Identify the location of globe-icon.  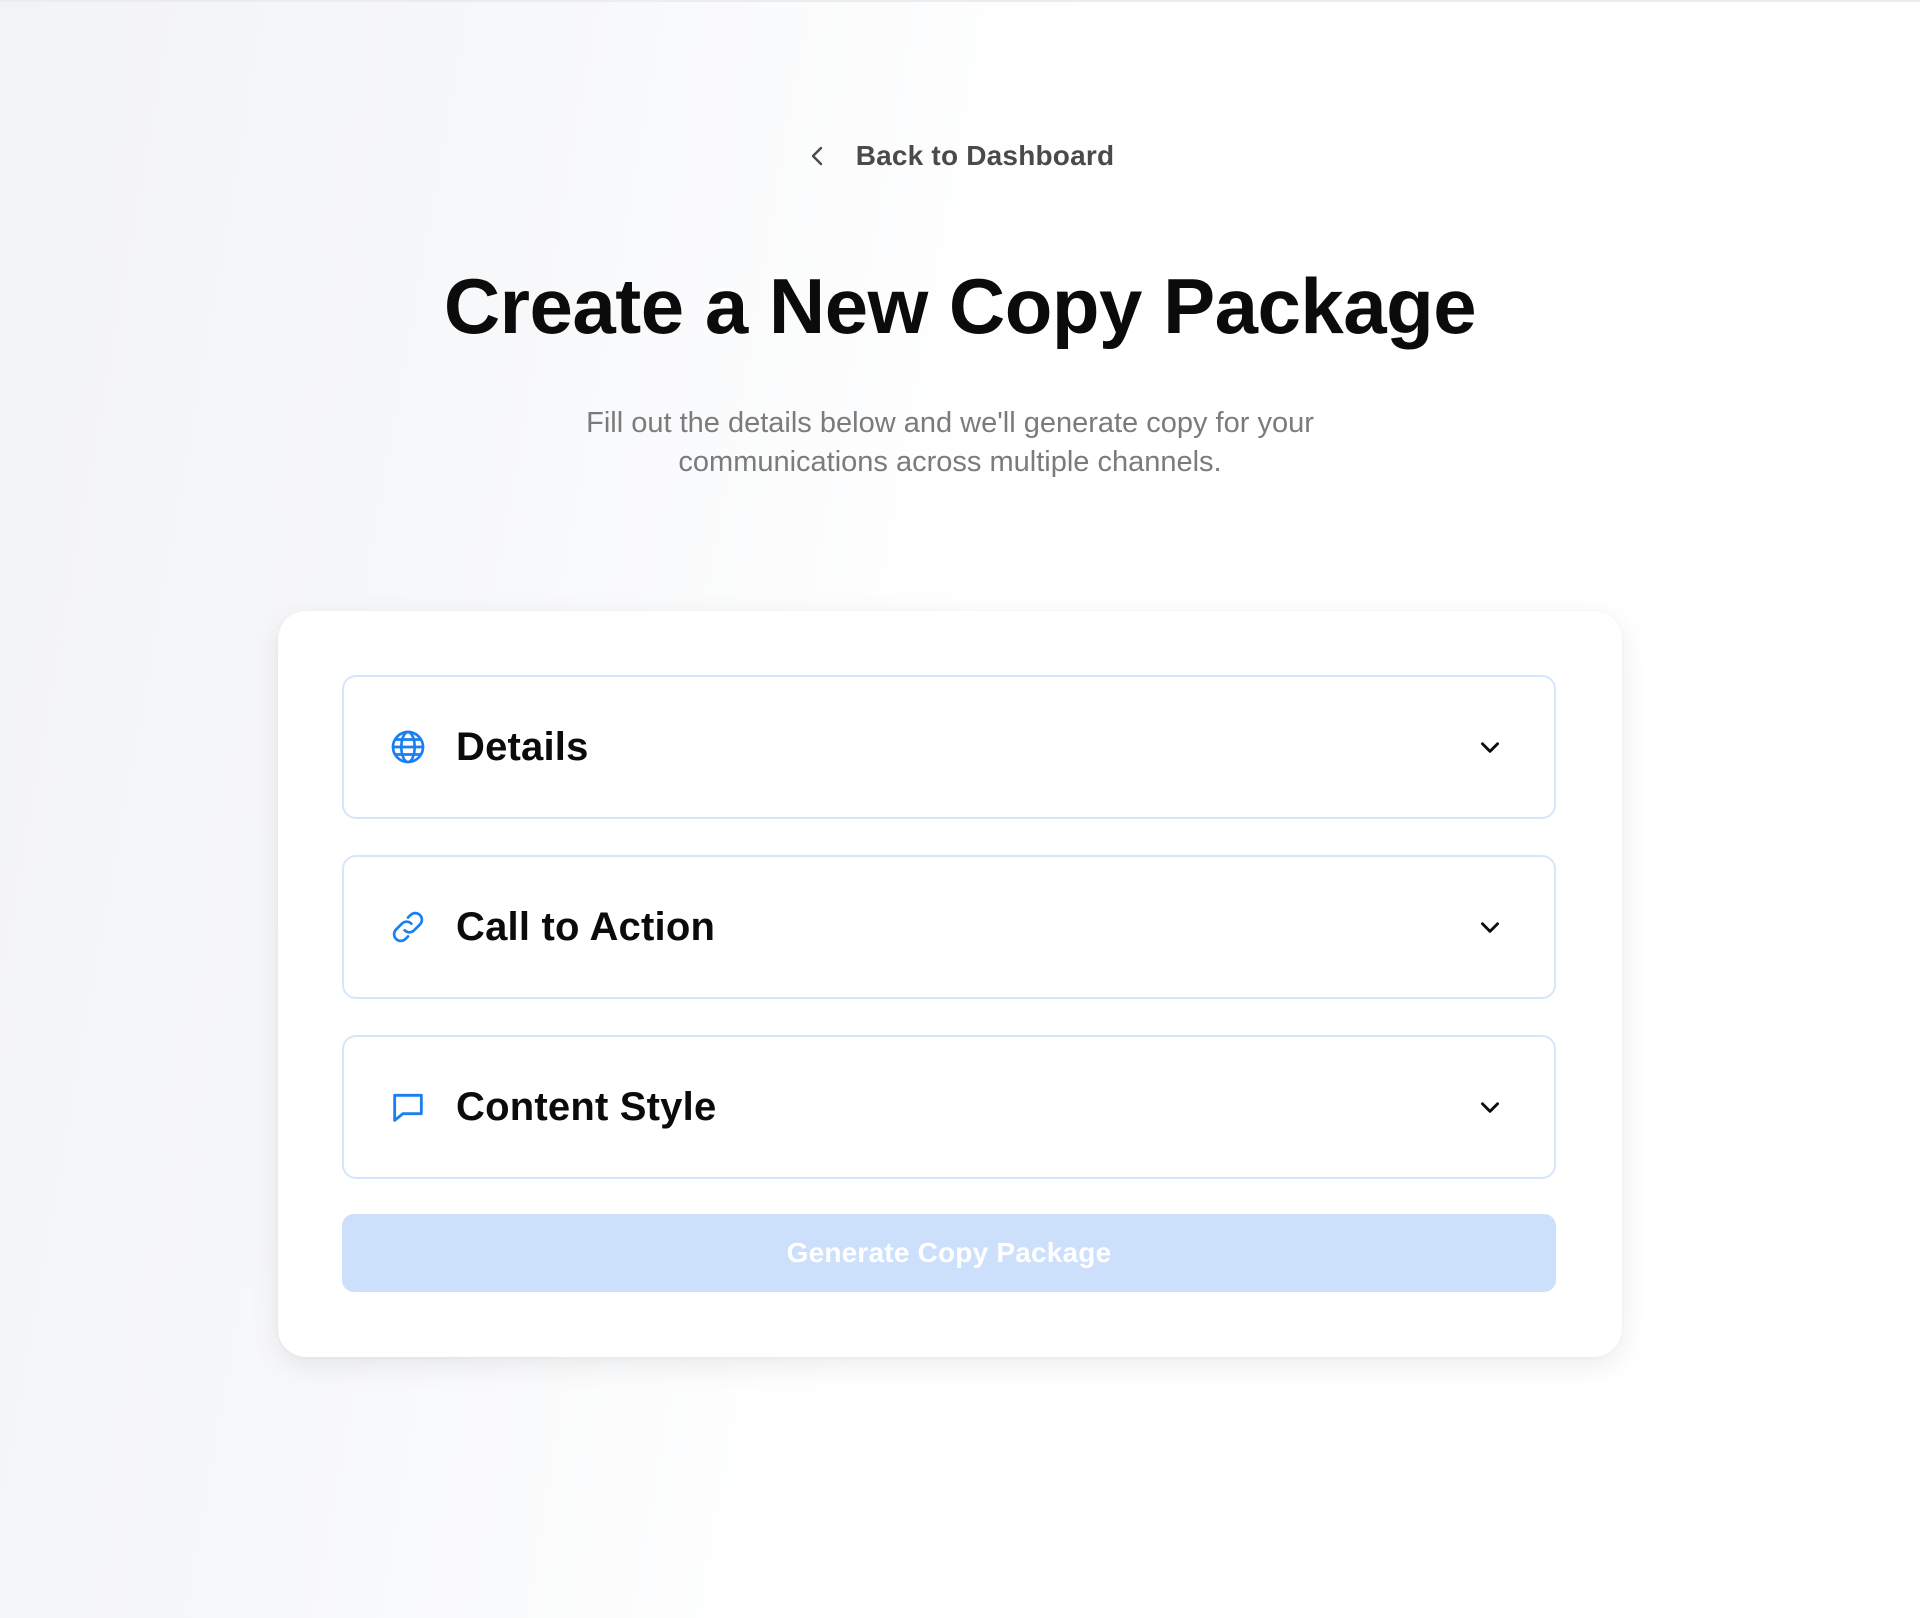
(408, 747).